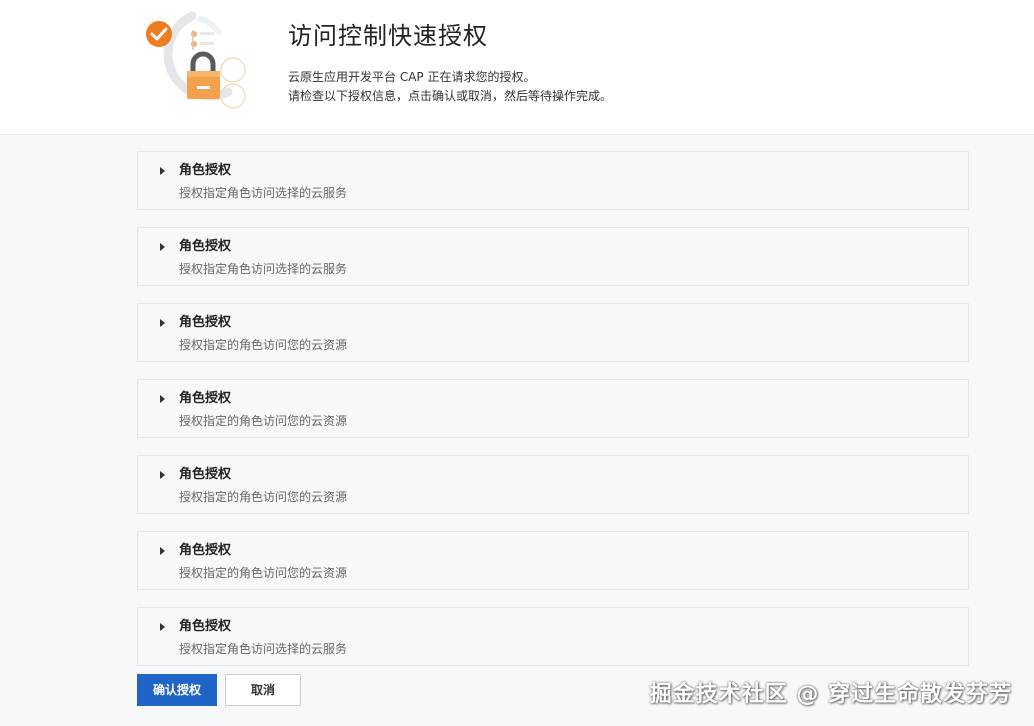  Describe the element at coordinates (263, 690) in the screenshot. I see `cancel-button: 取消` at that location.